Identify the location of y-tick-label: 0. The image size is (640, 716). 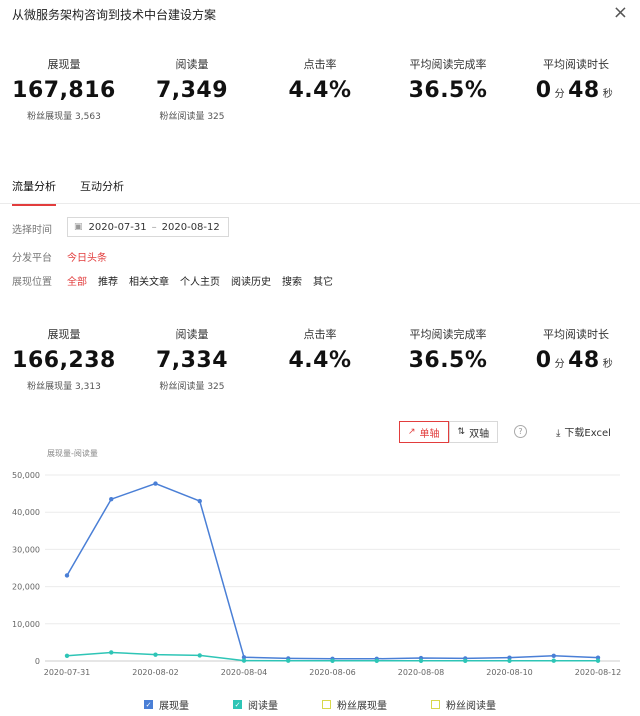
(37, 661).